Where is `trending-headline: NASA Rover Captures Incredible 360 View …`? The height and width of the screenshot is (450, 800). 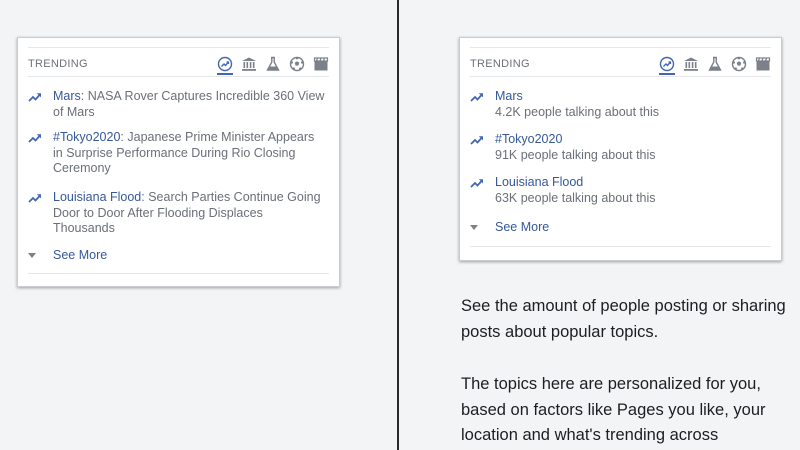
trending-headline: NASA Rover Captures Incredible 360 View … is located at coordinates (189, 104).